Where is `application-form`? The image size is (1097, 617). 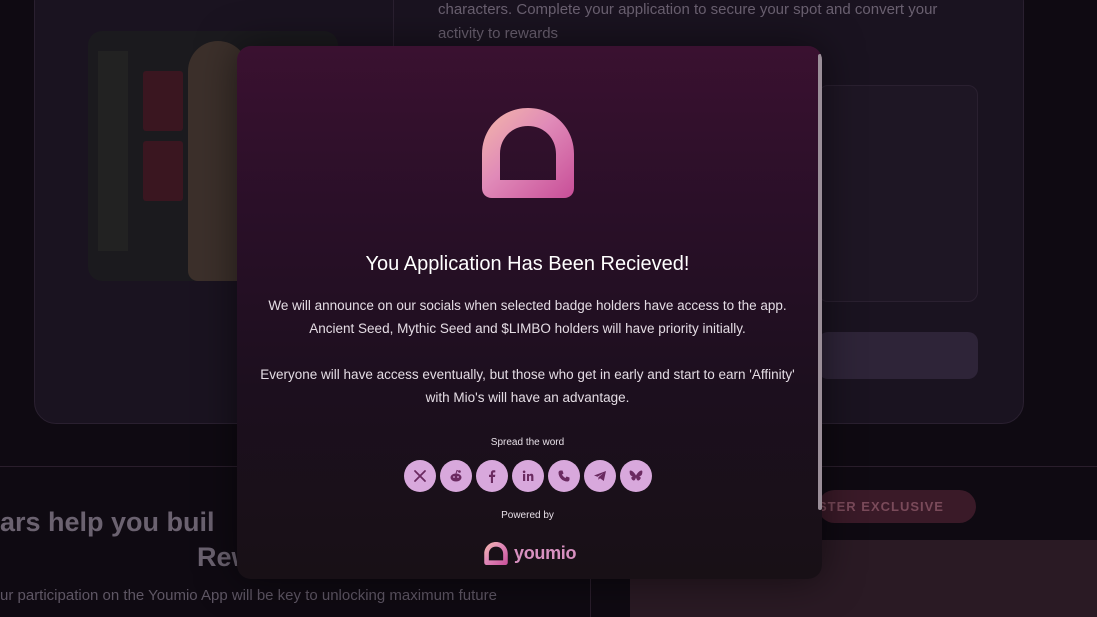 application-form is located at coordinates (898, 193).